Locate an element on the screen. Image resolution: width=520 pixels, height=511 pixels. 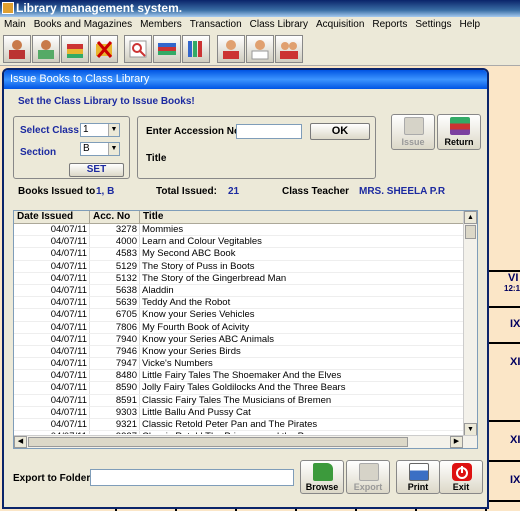
menu-settings: Settings is located at coordinates (433, 24).